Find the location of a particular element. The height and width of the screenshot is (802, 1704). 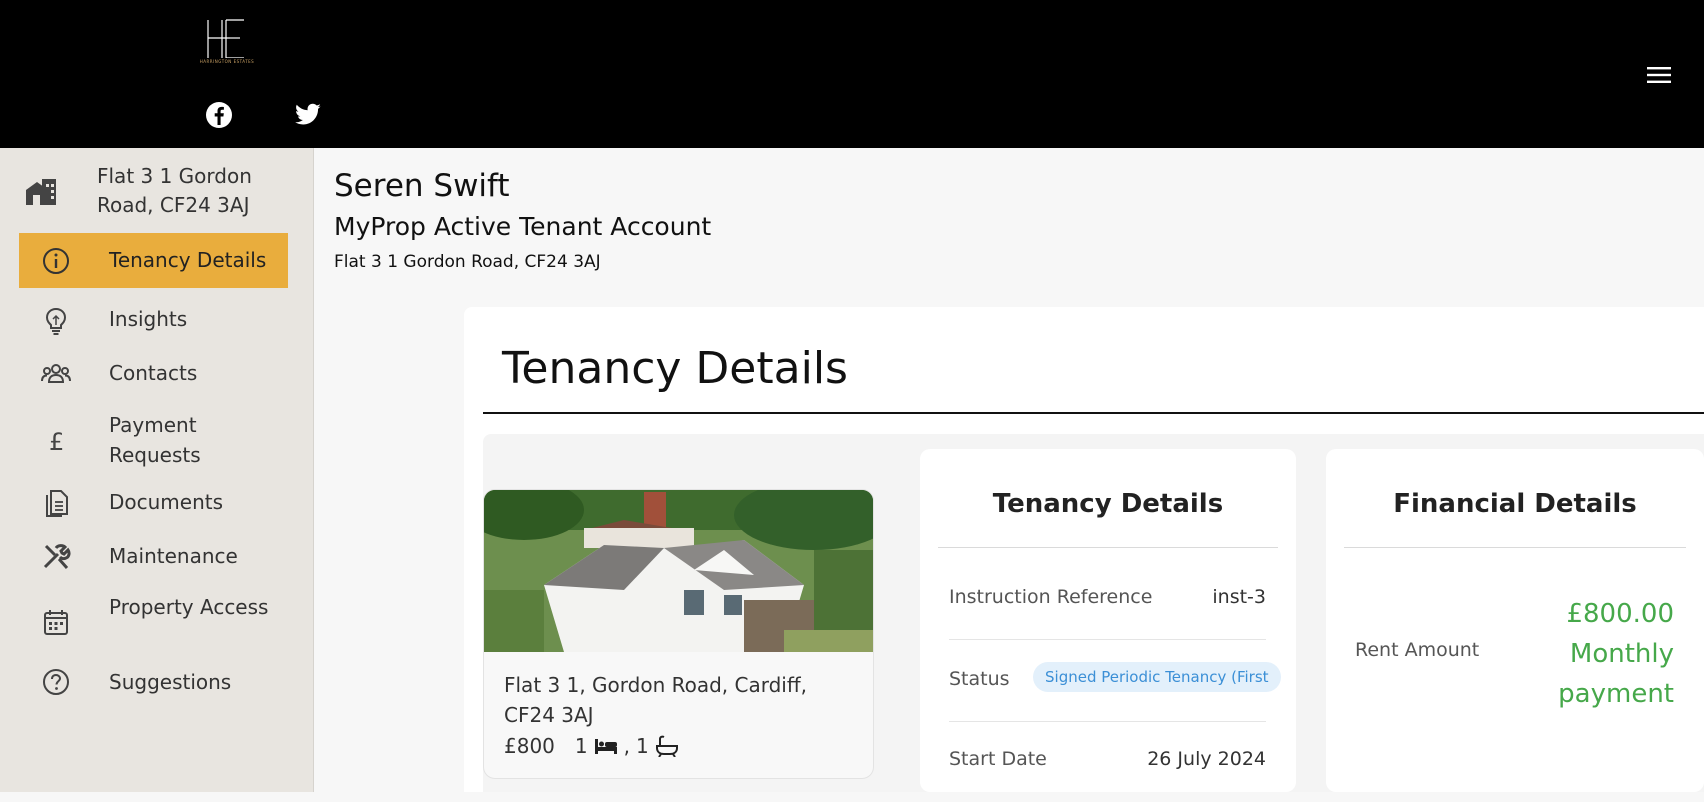

question-icon is located at coordinates (56, 682).